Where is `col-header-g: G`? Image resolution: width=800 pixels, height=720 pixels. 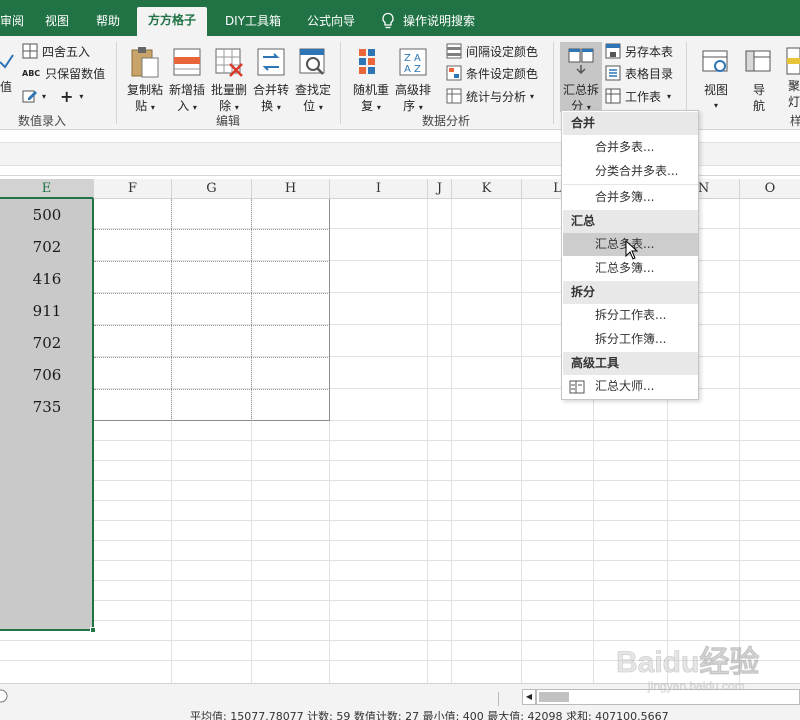 col-header-g: G is located at coordinates (212, 189).